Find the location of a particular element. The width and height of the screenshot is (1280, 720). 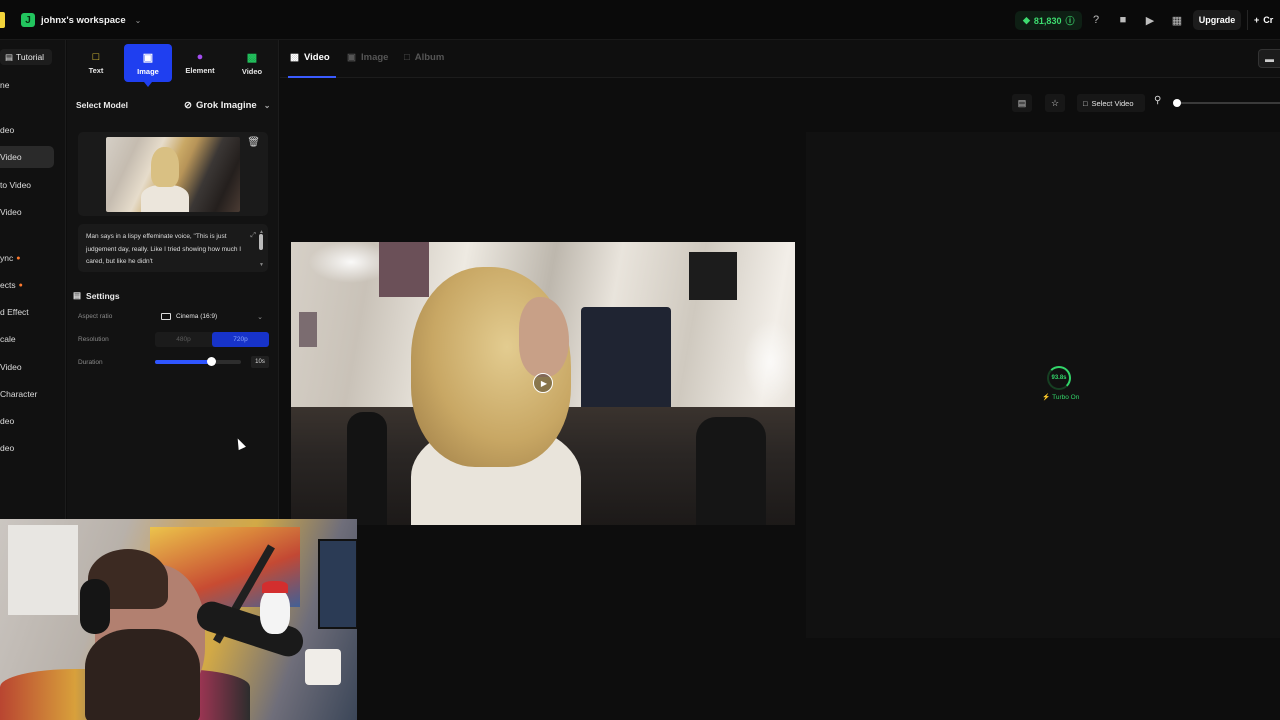

settings-header: ▤ Settings is located at coordinates (96, 295).